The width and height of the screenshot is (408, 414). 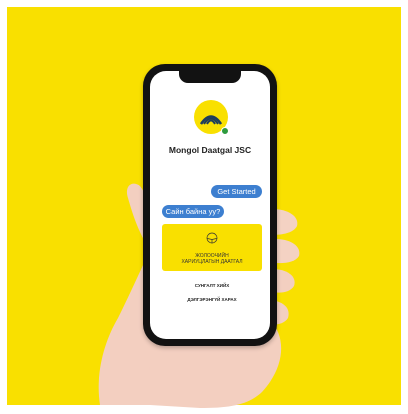 What do you see at coordinates (210, 150) in the screenshot?
I see `company-name: Mongol Daatgal JSC` at bounding box center [210, 150].